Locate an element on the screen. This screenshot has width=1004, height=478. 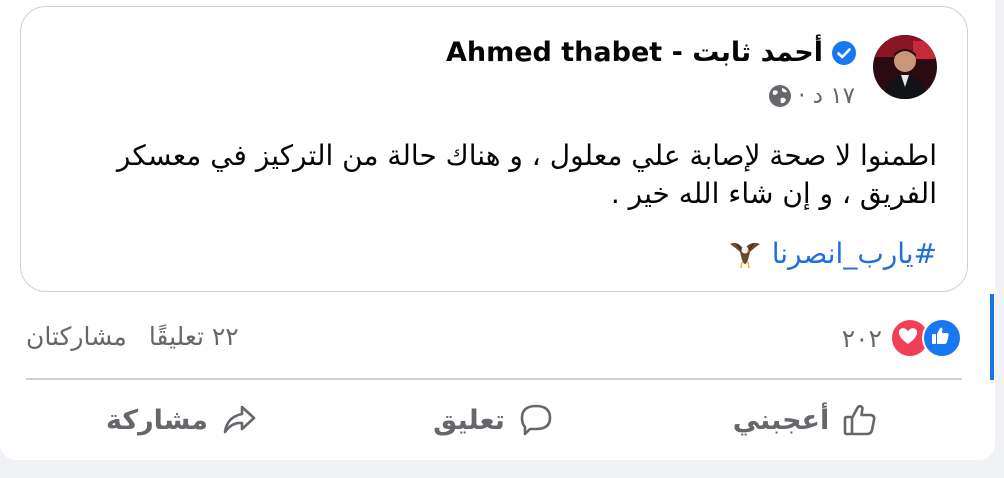
share-button-label: مشاركة is located at coordinates (157, 420).